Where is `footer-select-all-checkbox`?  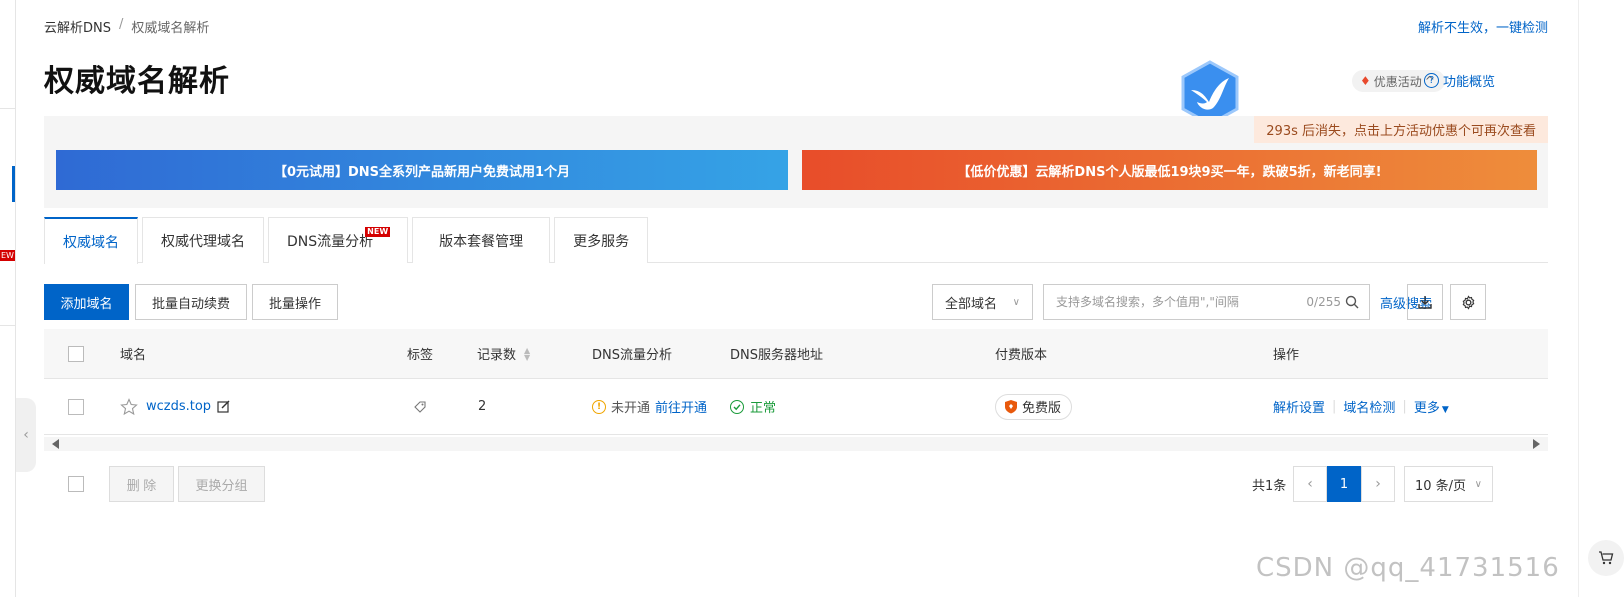 footer-select-all-checkbox is located at coordinates (76, 484).